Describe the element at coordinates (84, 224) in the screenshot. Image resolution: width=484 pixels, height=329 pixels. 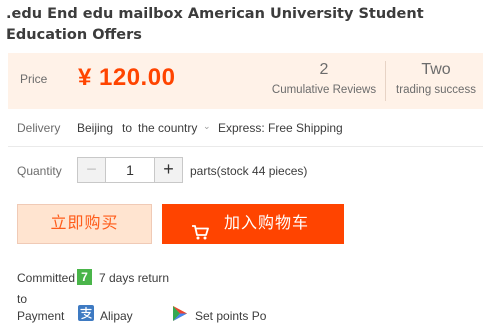
I see `buy-now-button: 立即购买` at that location.